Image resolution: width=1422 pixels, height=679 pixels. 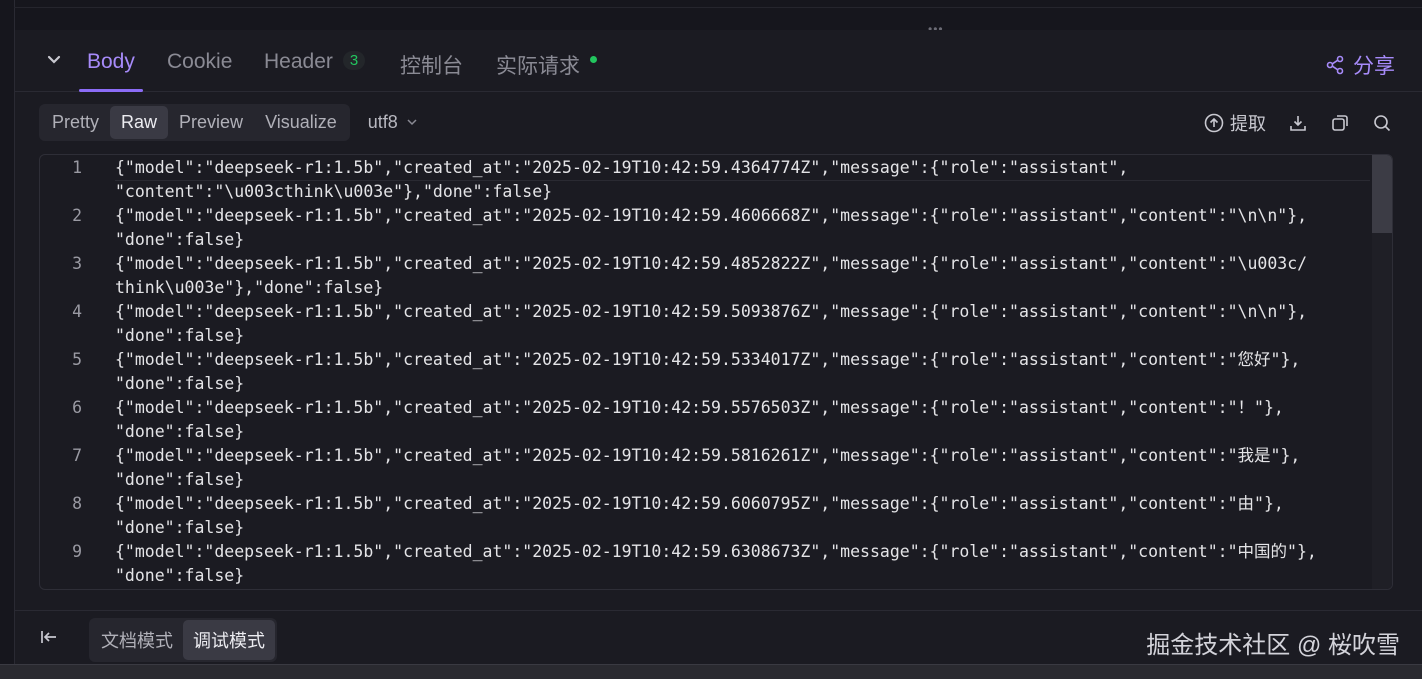 What do you see at coordinates (77, 551) in the screenshot?
I see `line-number: 9` at bounding box center [77, 551].